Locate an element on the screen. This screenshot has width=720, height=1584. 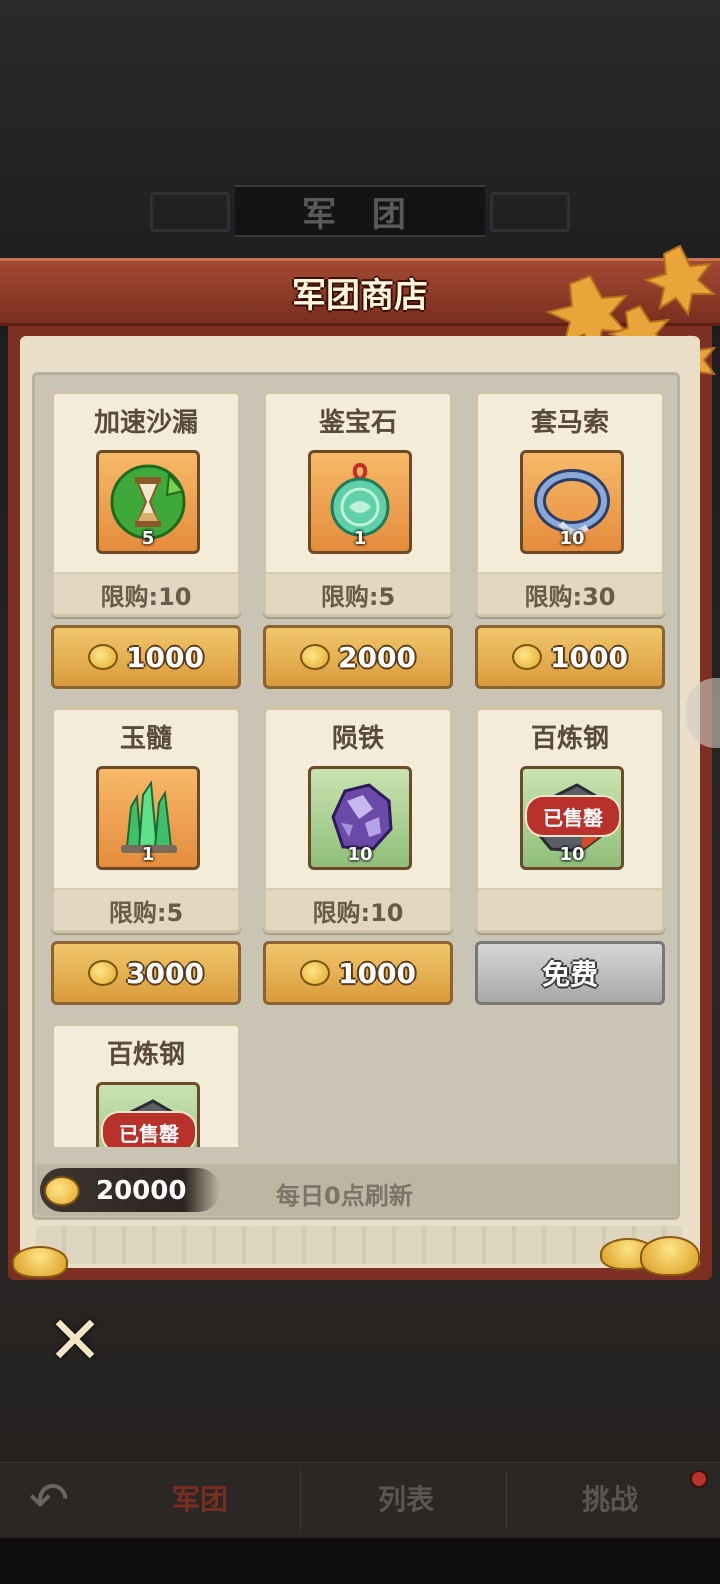
item-purchase-limit is located at coordinates (570, 909).